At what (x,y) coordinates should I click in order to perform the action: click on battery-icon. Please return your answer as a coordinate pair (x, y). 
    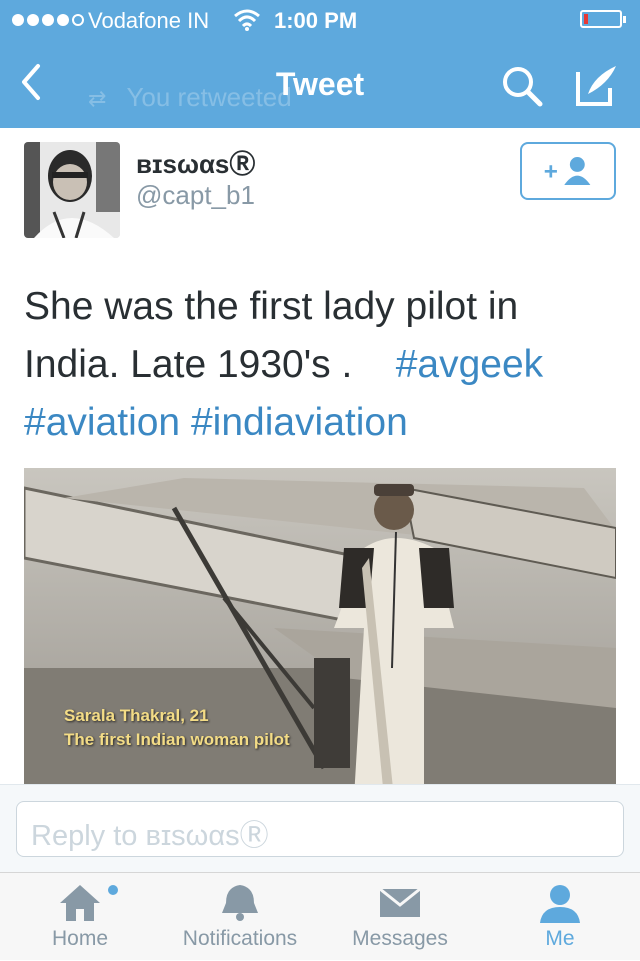
    Looking at the image, I should click on (603, 19).